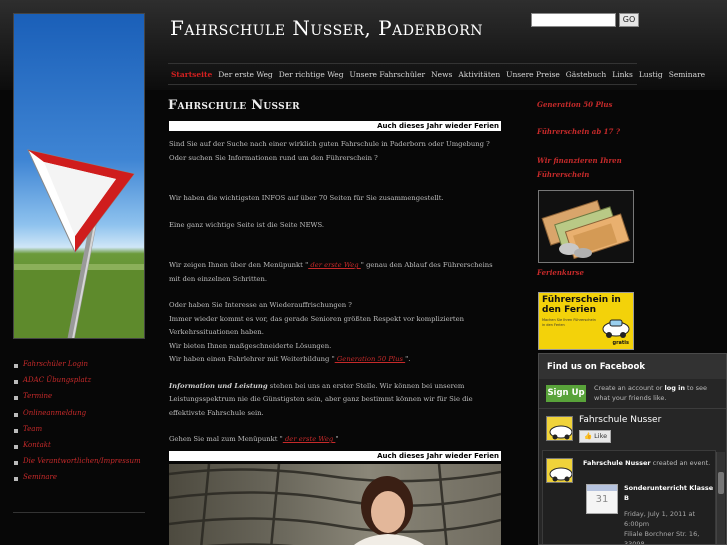 Image resolution: width=727 pixels, height=545 pixels. Describe the element at coordinates (79, 449) in the screenshot. I see `sidebar-item-kontakt: Kontakt` at that location.